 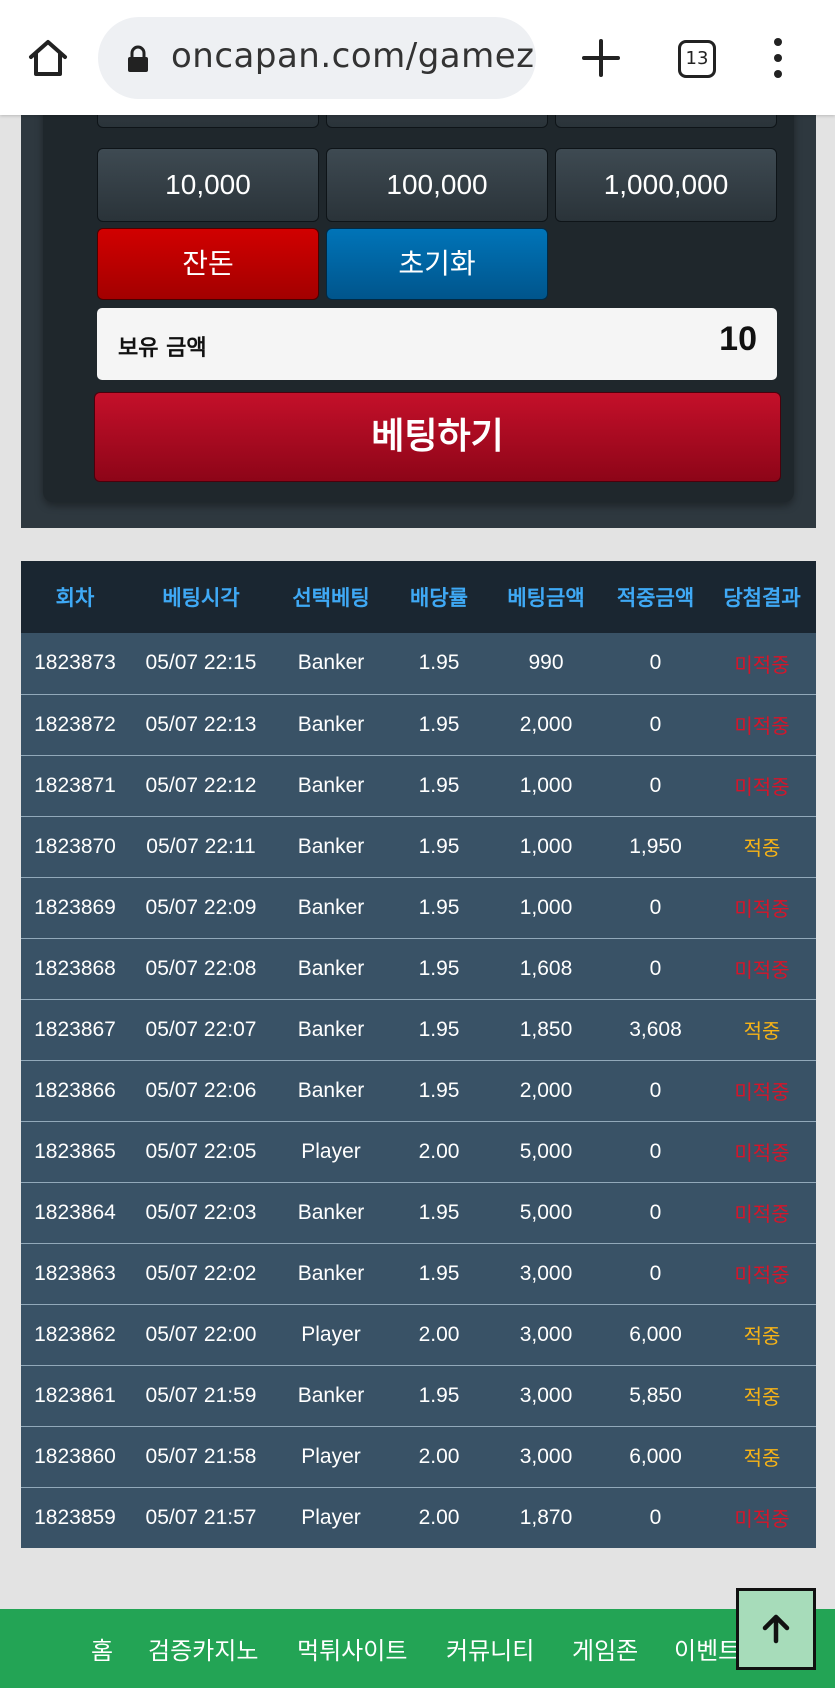 What do you see at coordinates (707, 1648) in the screenshot?
I see `nav-item-events: 이벤트` at bounding box center [707, 1648].